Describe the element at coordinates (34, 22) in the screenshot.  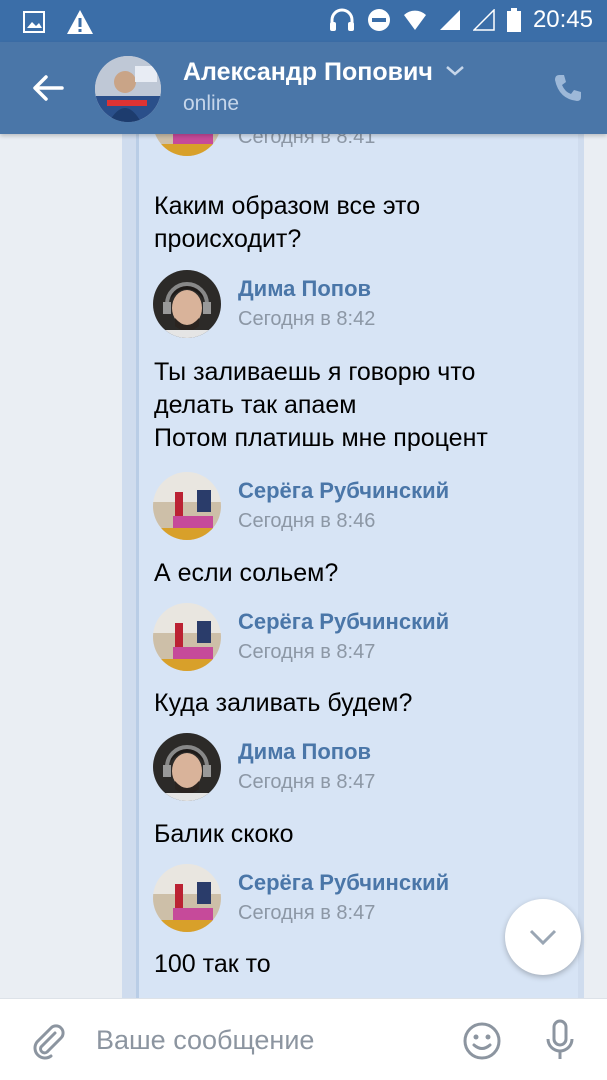
I see `gallery-notification-icon` at that location.